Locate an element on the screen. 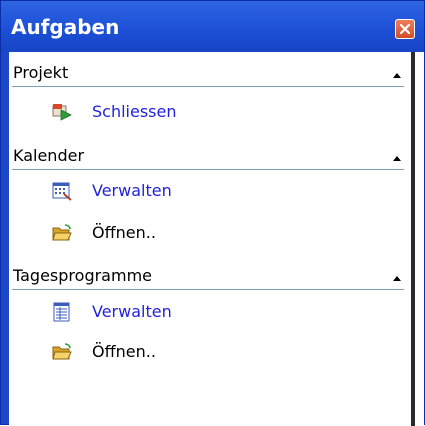 This screenshot has width=425, height=426. task-label-tagesprogramme-verwalten: Verwalten is located at coordinates (132, 311).